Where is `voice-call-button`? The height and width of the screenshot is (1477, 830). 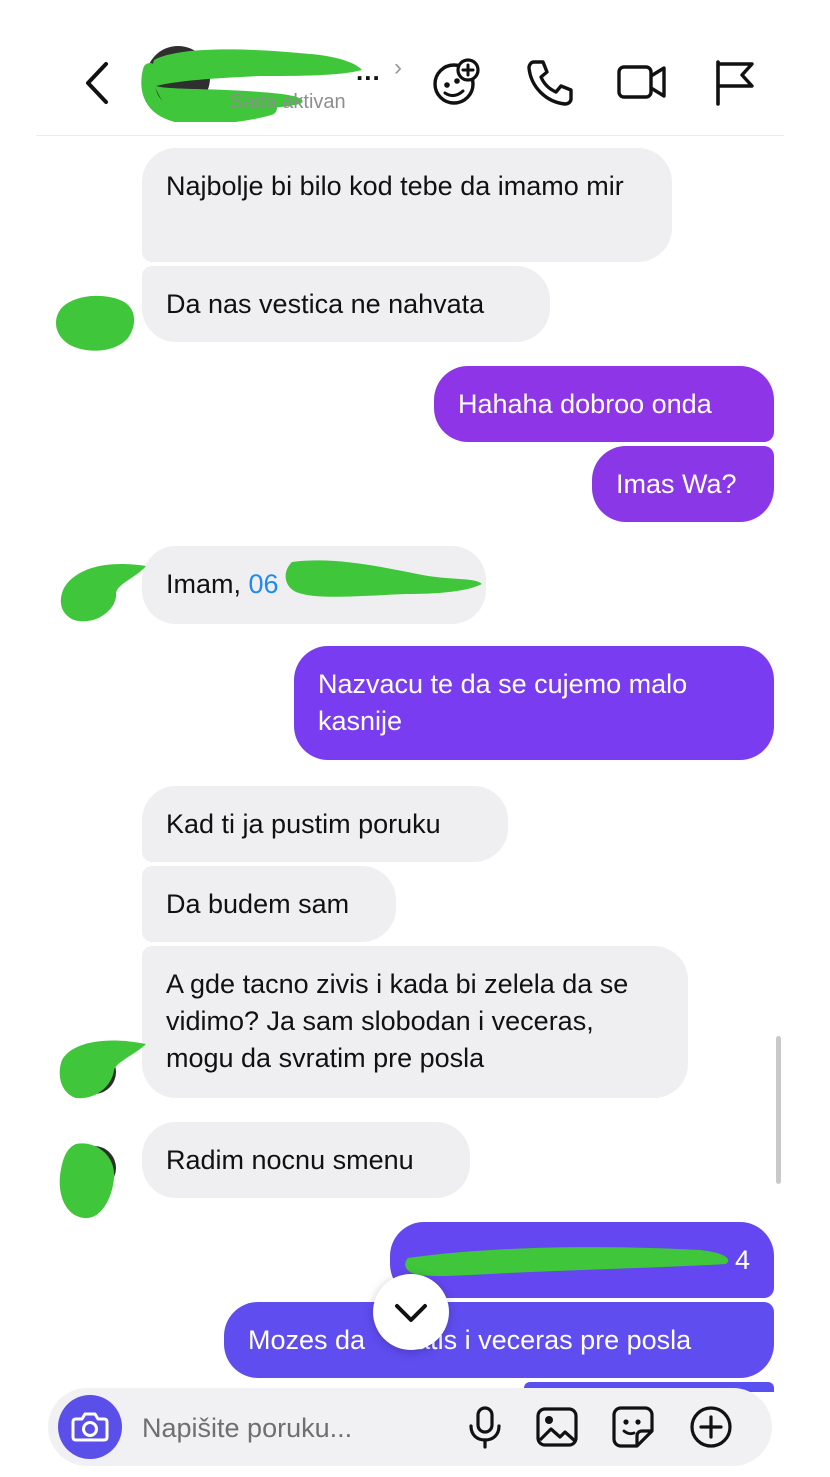
voice-call-button is located at coordinates (550, 82).